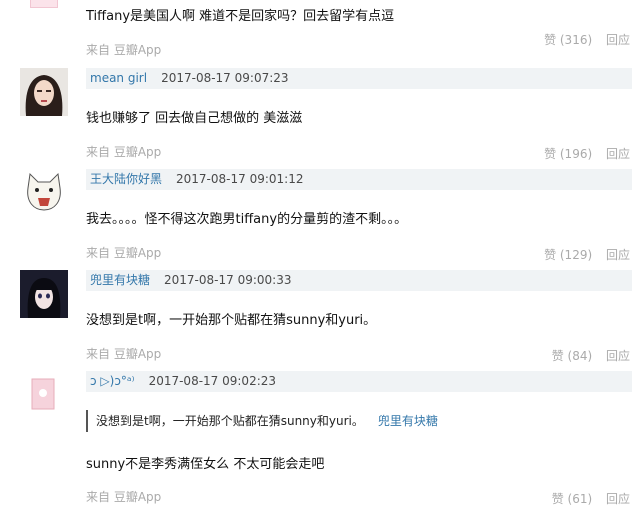  What do you see at coordinates (231, 320) in the screenshot?
I see `comment-content: 没想到是t啊，一开始那个贴都在猜sunny和yuri。` at bounding box center [231, 320].